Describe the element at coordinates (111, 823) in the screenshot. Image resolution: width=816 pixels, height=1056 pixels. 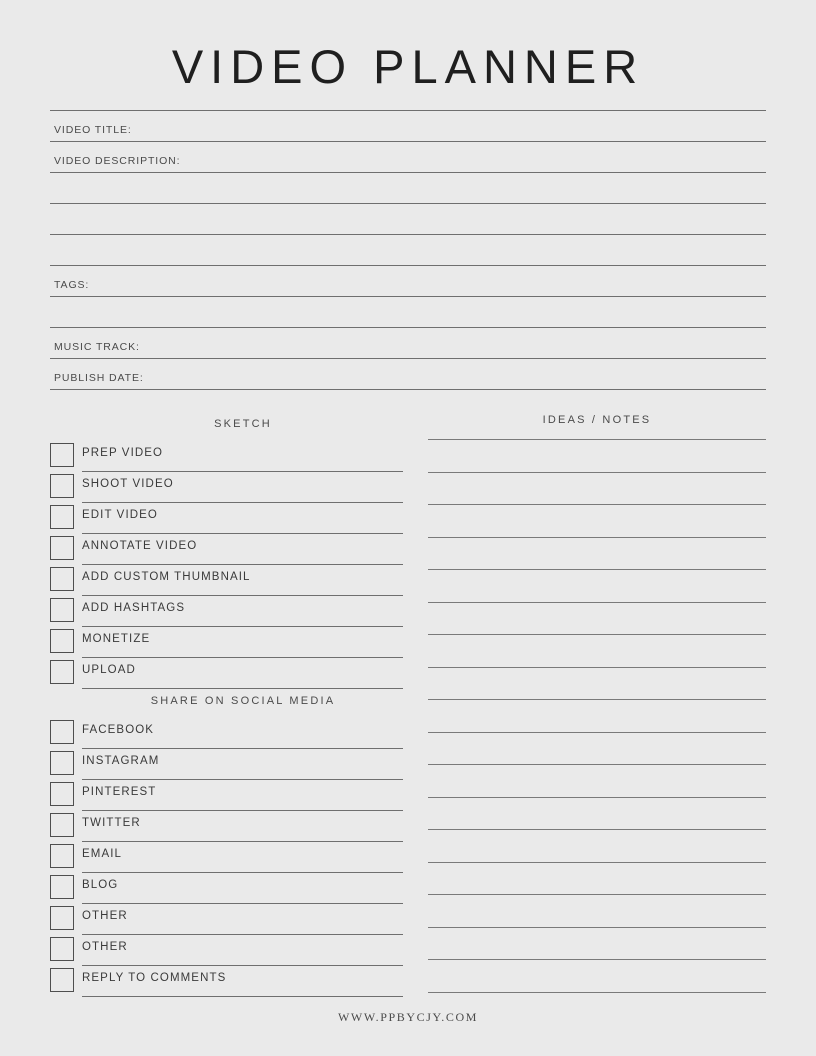
I see `social-item-label: TWITTER` at that location.